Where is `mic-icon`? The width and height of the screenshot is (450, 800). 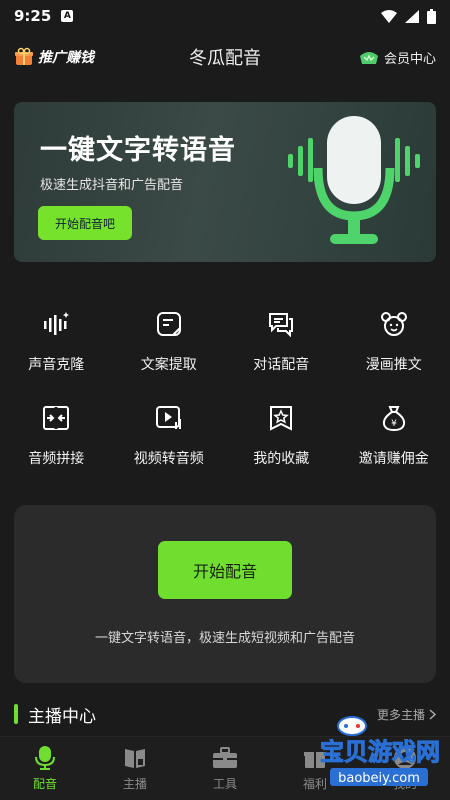
mic-icon is located at coordinates (45, 758).